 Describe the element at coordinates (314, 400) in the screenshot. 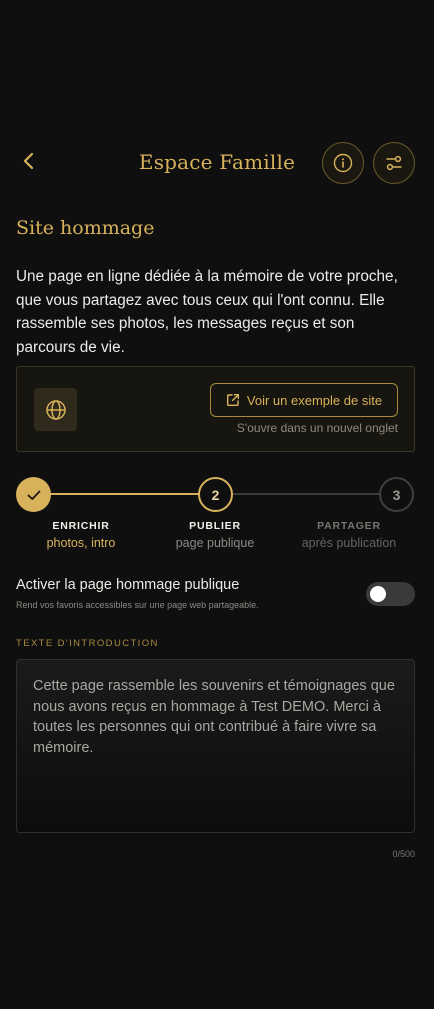

I see `view-example-label: Voir un exemple de site` at that location.